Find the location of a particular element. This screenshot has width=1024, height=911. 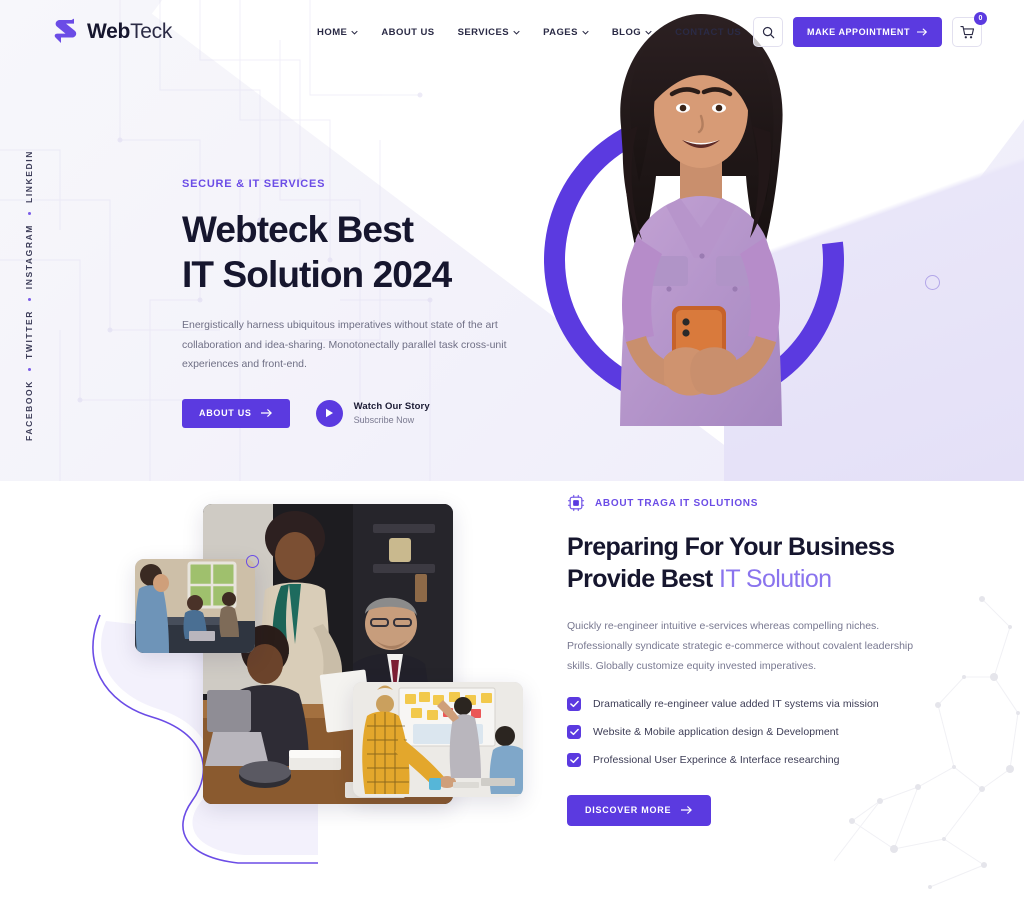

nav-item-pages: PAGES is located at coordinates (566, 32).